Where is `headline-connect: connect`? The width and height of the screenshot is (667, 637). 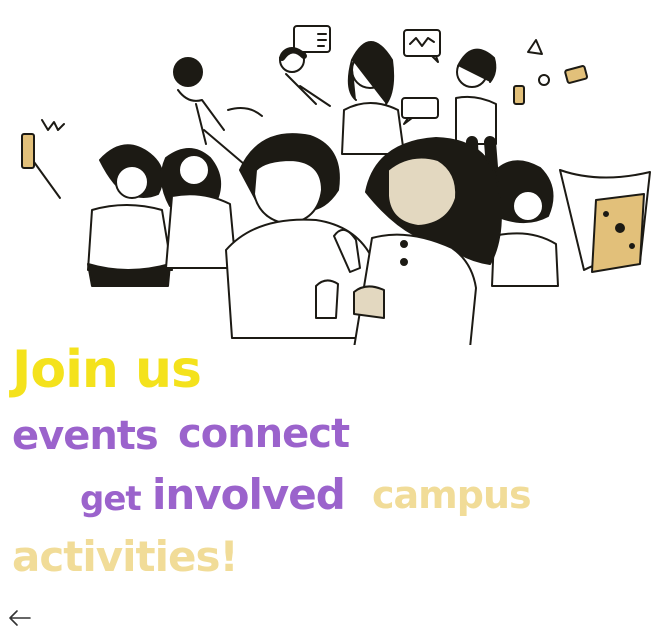 headline-connect: connect is located at coordinates (264, 434).